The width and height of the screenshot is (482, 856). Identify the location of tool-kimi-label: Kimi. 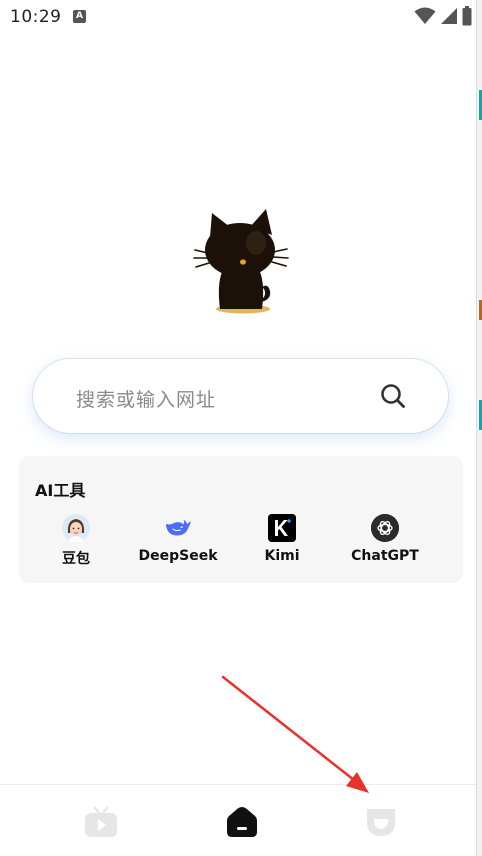
(282, 556).